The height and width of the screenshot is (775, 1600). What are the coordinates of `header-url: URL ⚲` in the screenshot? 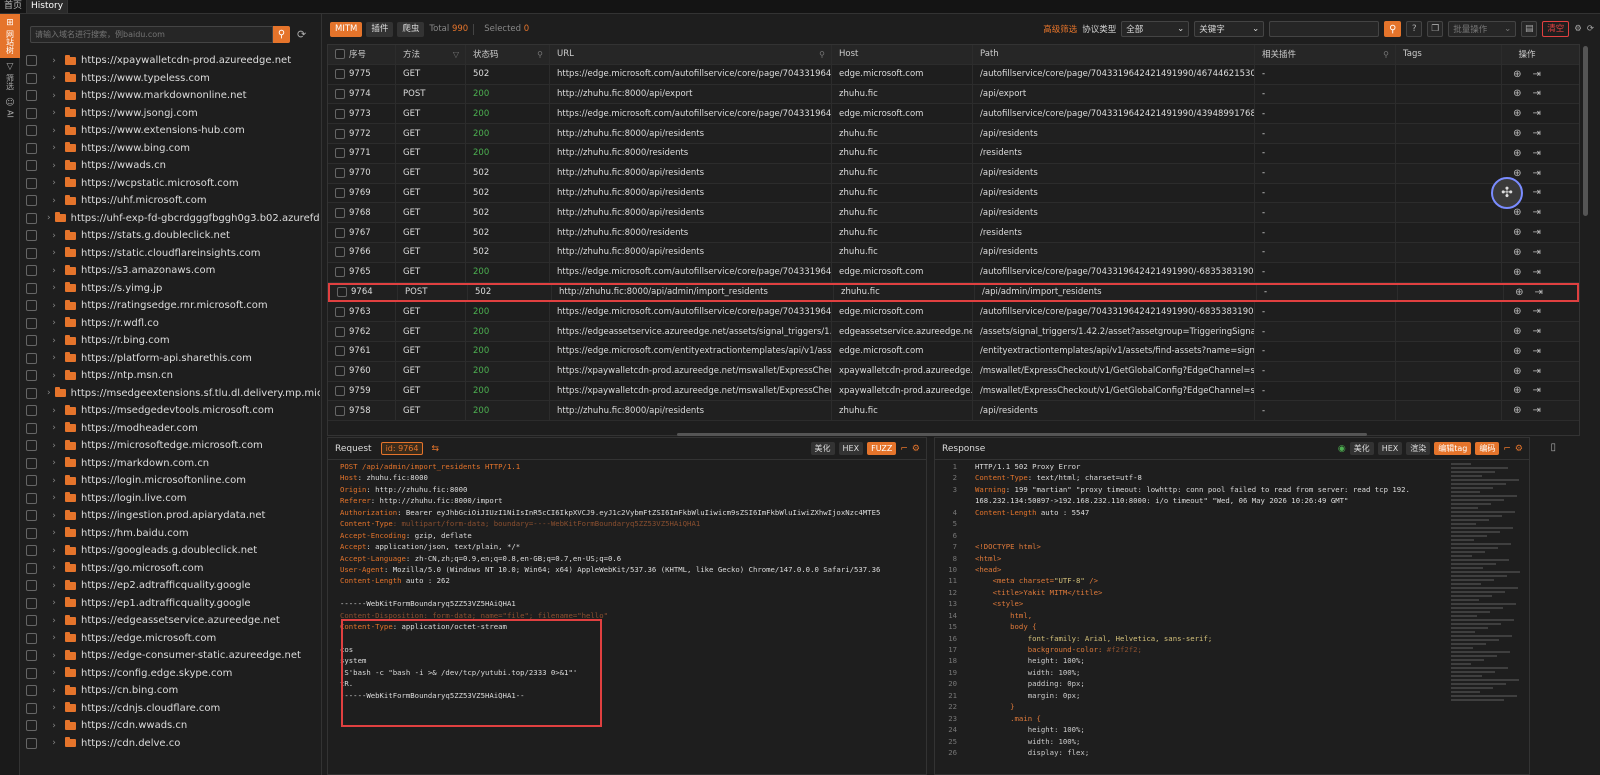 It's located at (691, 54).